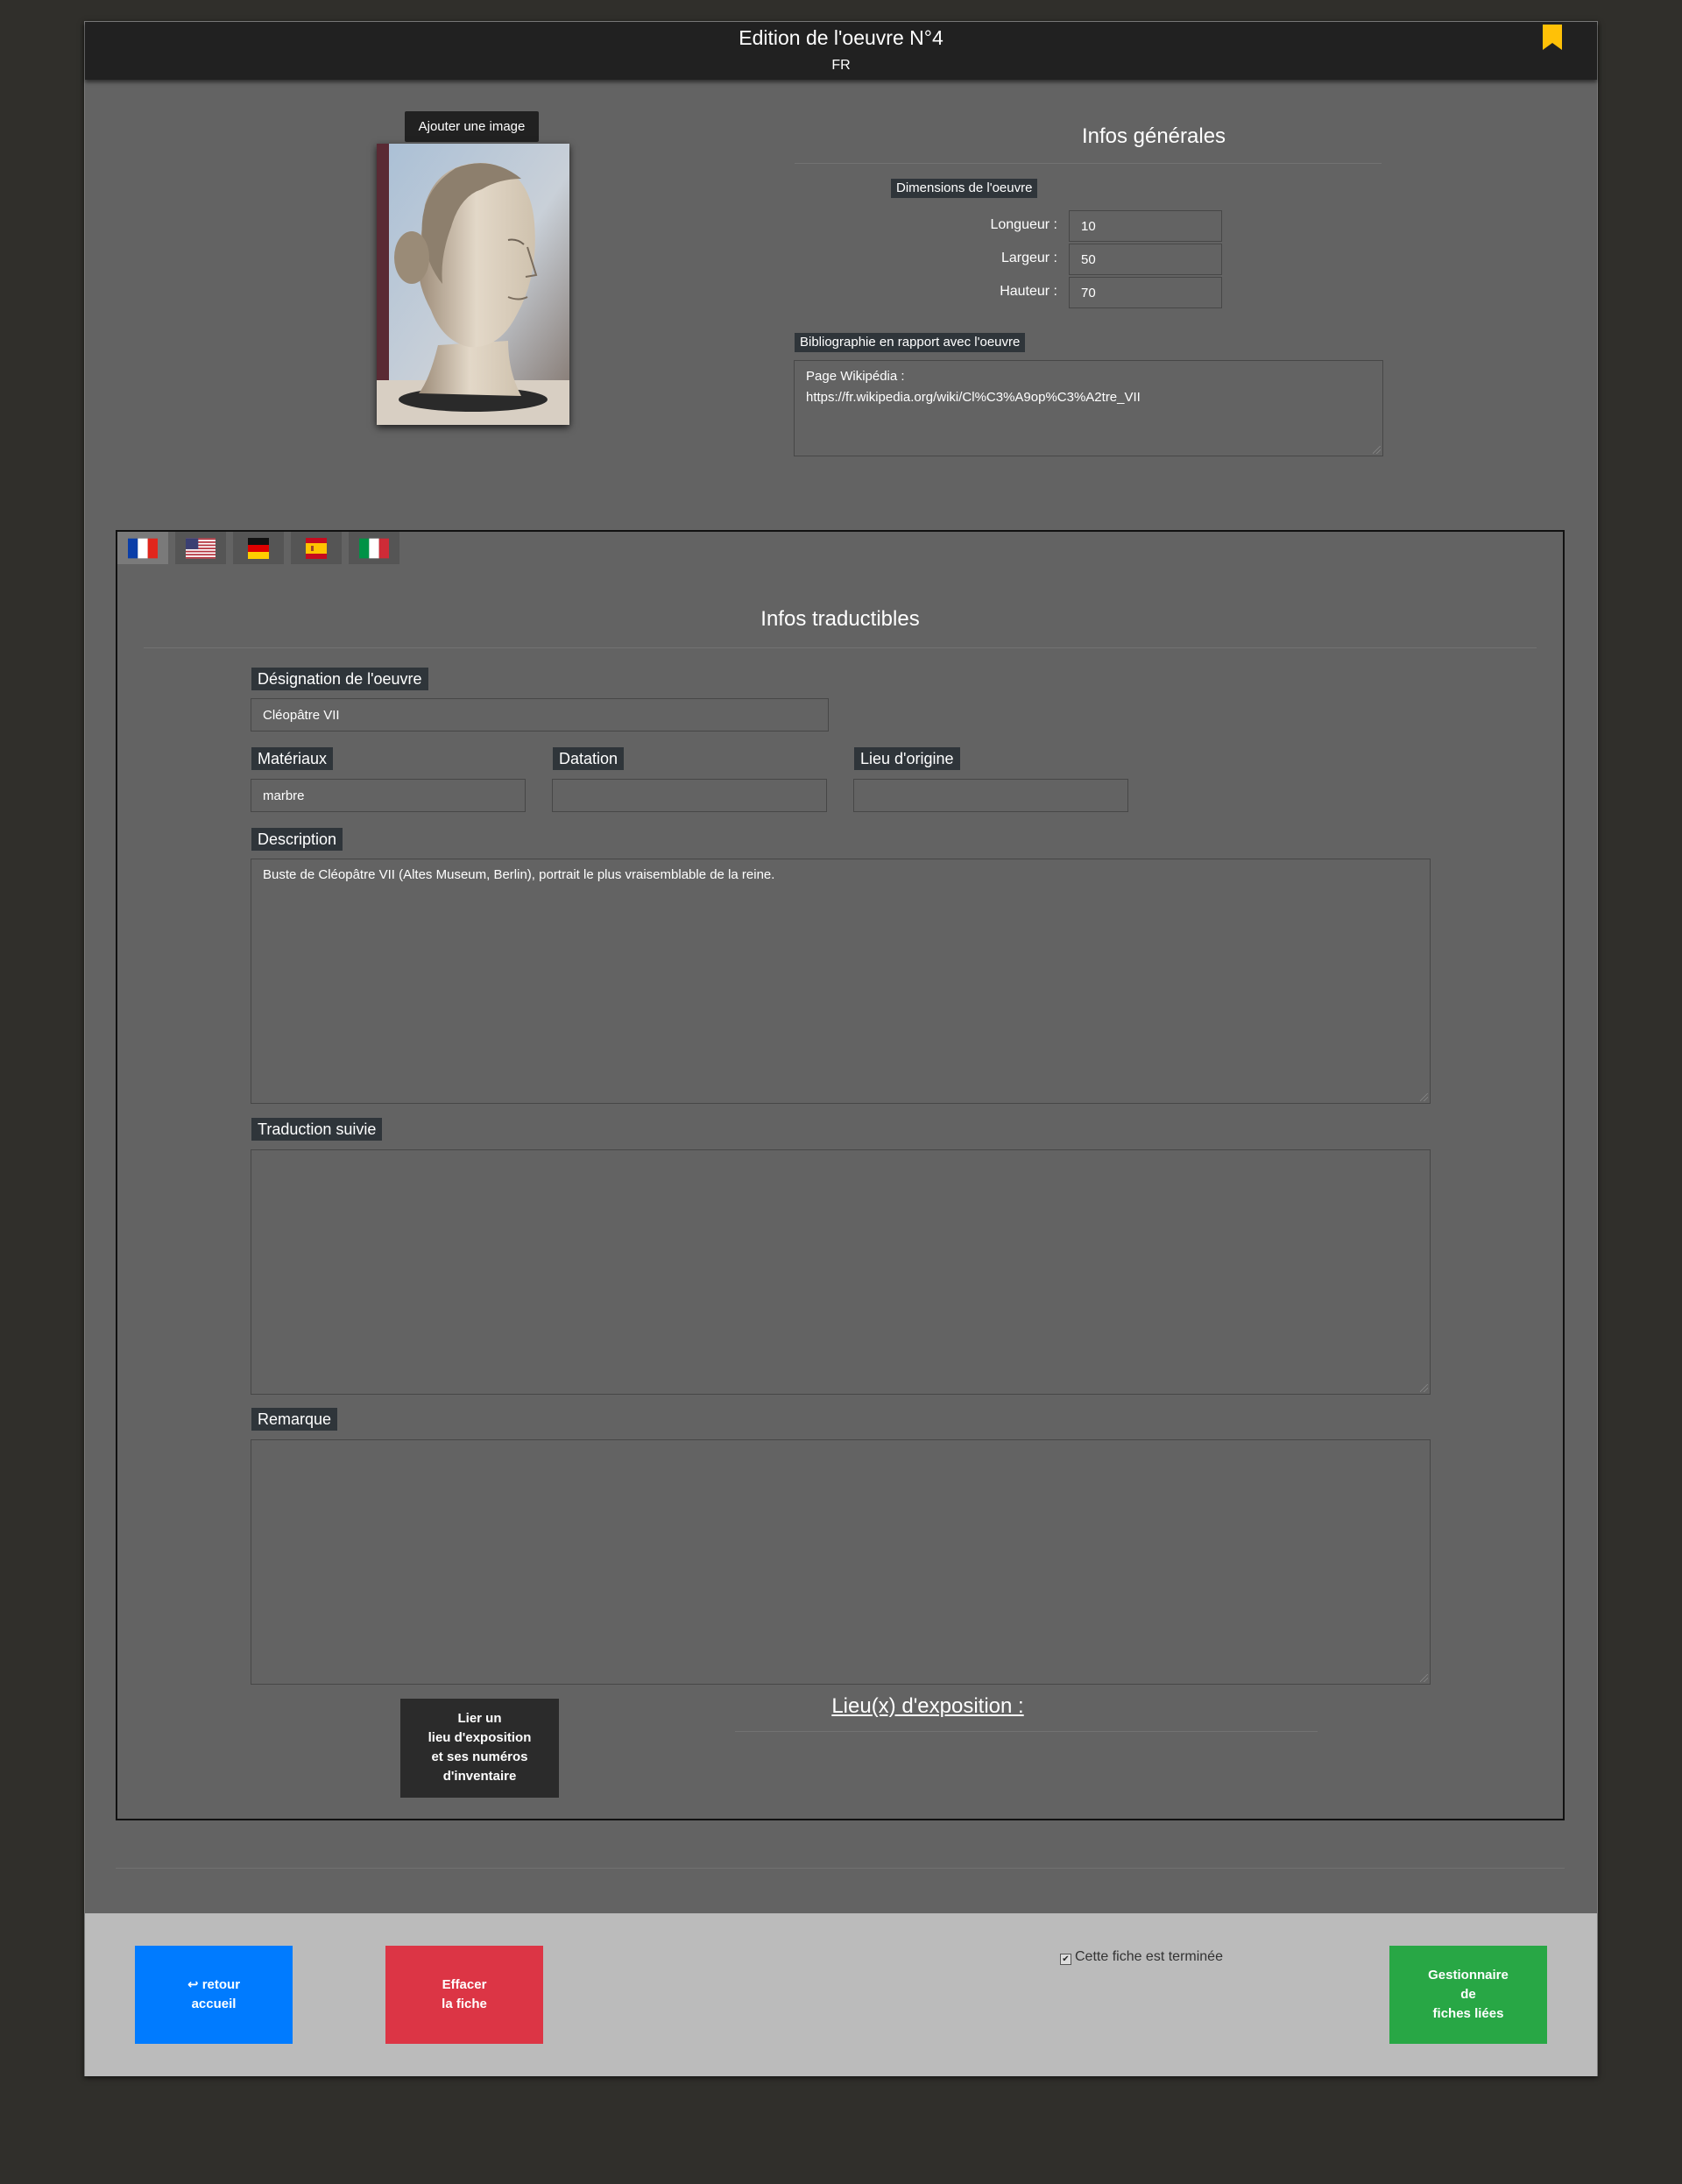 This screenshot has width=1682, height=2184. What do you see at coordinates (294, 1419) in the screenshot?
I see `remarque-tag: Remarque` at bounding box center [294, 1419].